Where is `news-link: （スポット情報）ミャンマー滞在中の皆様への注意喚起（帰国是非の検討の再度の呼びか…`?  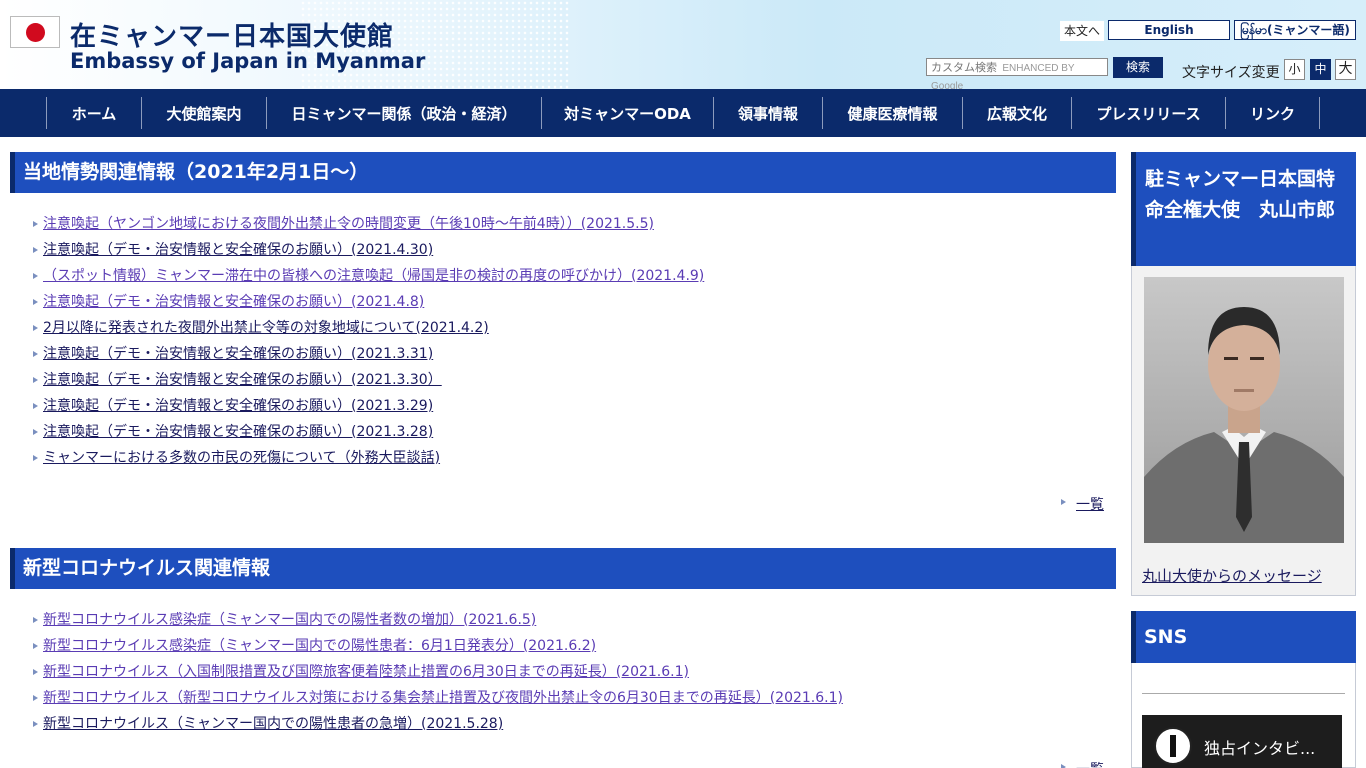 news-link: （スポット情報）ミャンマー滞在中の皆様への注意喚起（帰国是非の検討の再度の呼びか… is located at coordinates (373, 276).